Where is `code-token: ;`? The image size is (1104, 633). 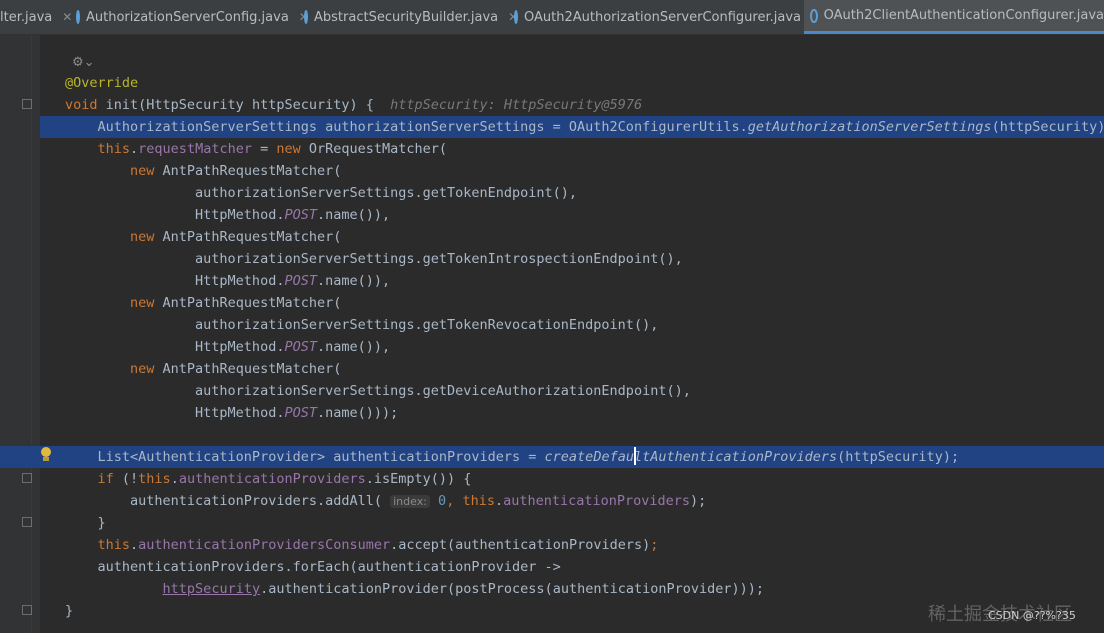
code-token: ; is located at coordinates (654, 545).